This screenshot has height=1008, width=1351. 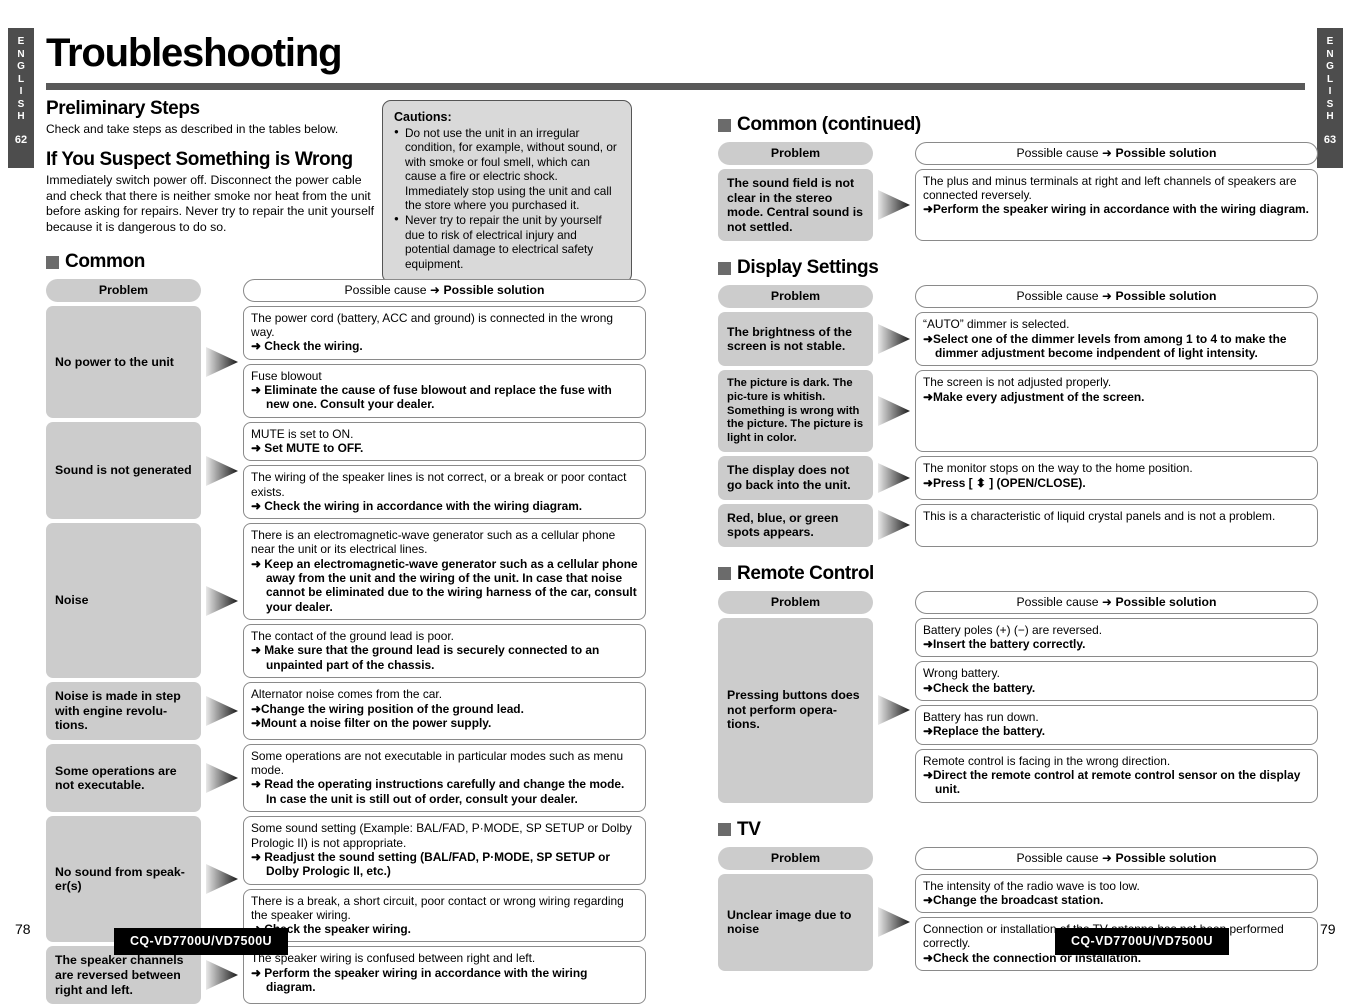 I want to click on language-letter: G, so click(x=21, y=66).